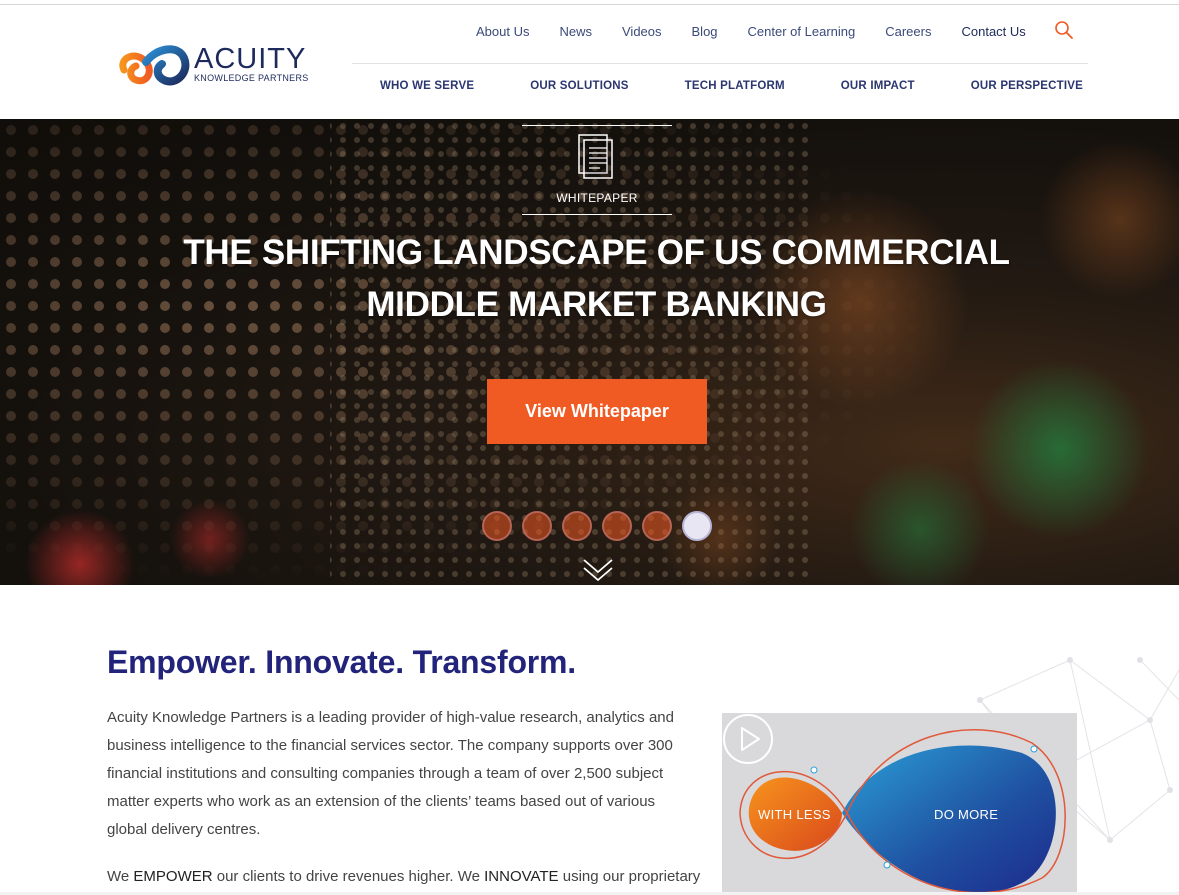 The image size is (1179, 895). Describe the element at coordinates (1064, 30) in the screenshot. I see `search-icon` at that location.